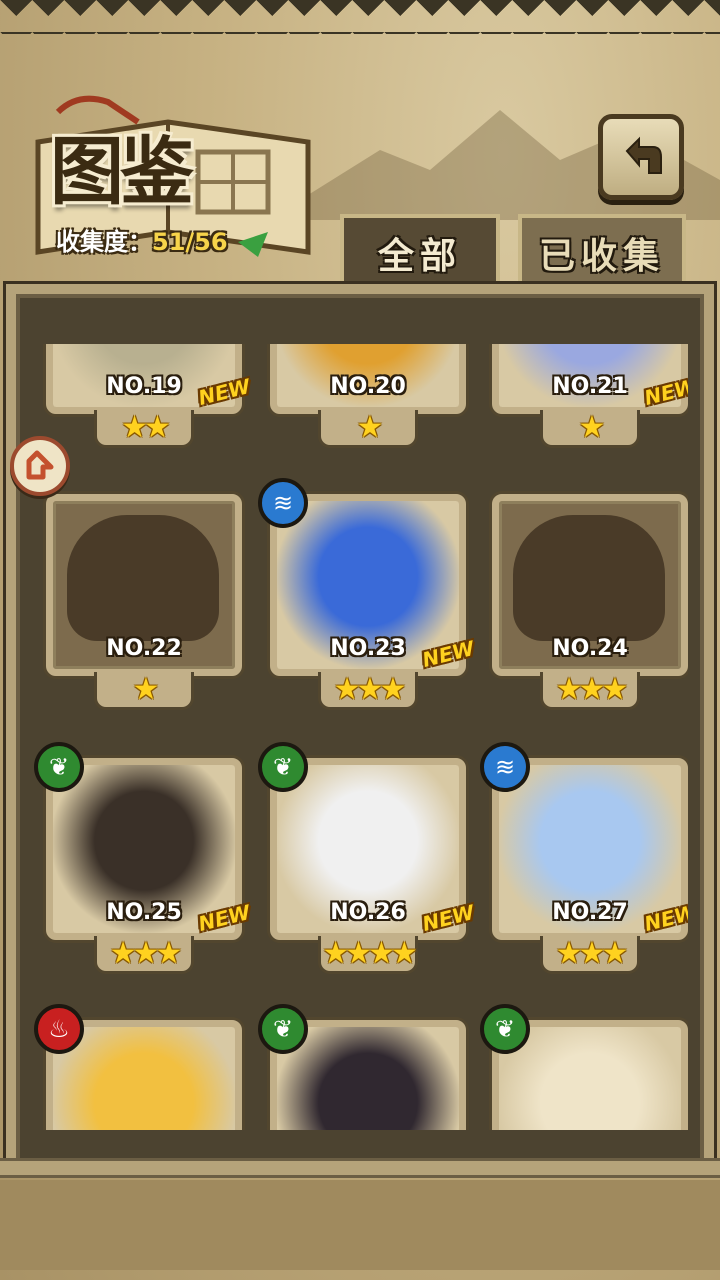 The height and width of the screenshot is (1280, 720). Describe the element at coordinates (420, 253) in the screenshot. I see `tab-all: 全部` at that location.